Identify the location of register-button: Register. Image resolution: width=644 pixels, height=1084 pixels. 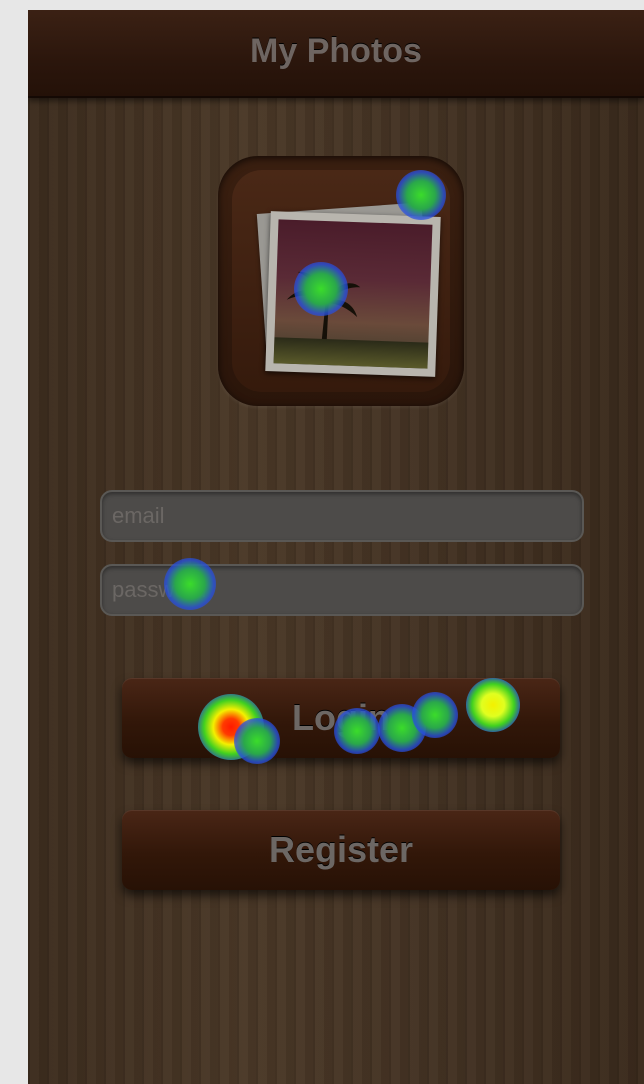
(341, 850).